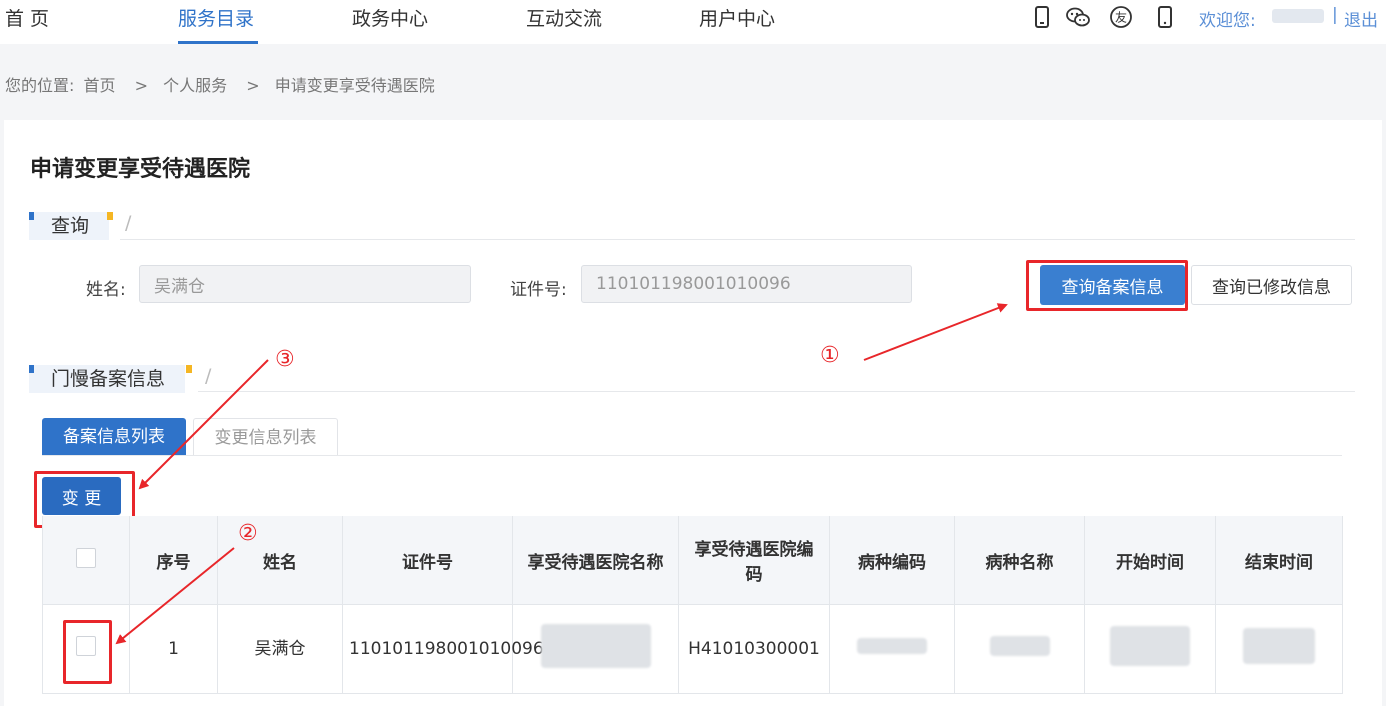 The height and width of the screenshot is (706, 1386). What do you see at coordinates (203, 424) in the screenshot?
I see `arrow-to-change-button` at bounding box center [203, 424].